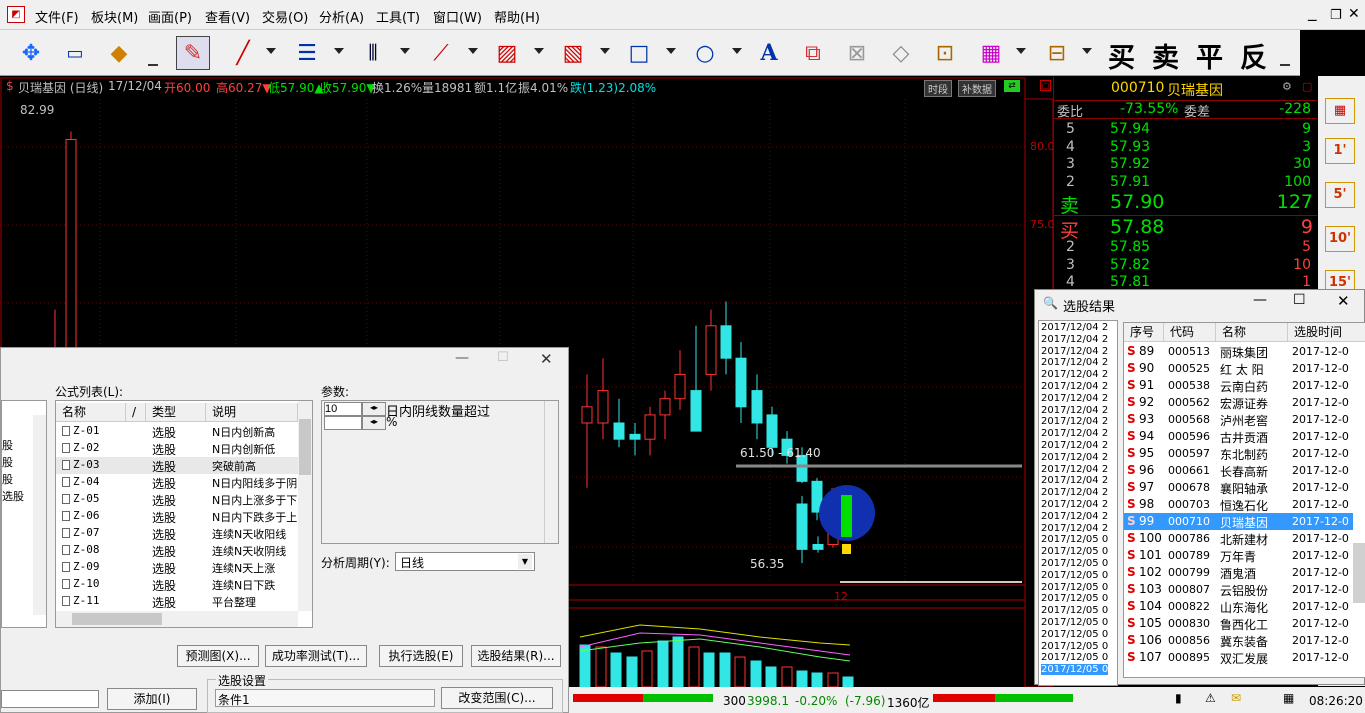 This screenshot has height=713, width=1365. Describe the element at coordinates (938, 88) in the screenshot. I see `period-button: 时段` at that location.